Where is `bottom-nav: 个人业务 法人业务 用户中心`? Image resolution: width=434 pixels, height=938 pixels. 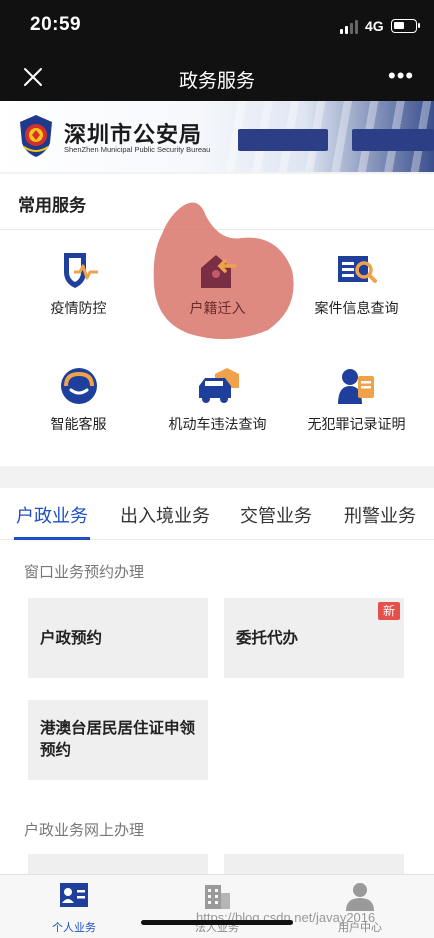 bottom-nav: 个人业务 法人业务 用户中心 is located at coordinates (217, 906).